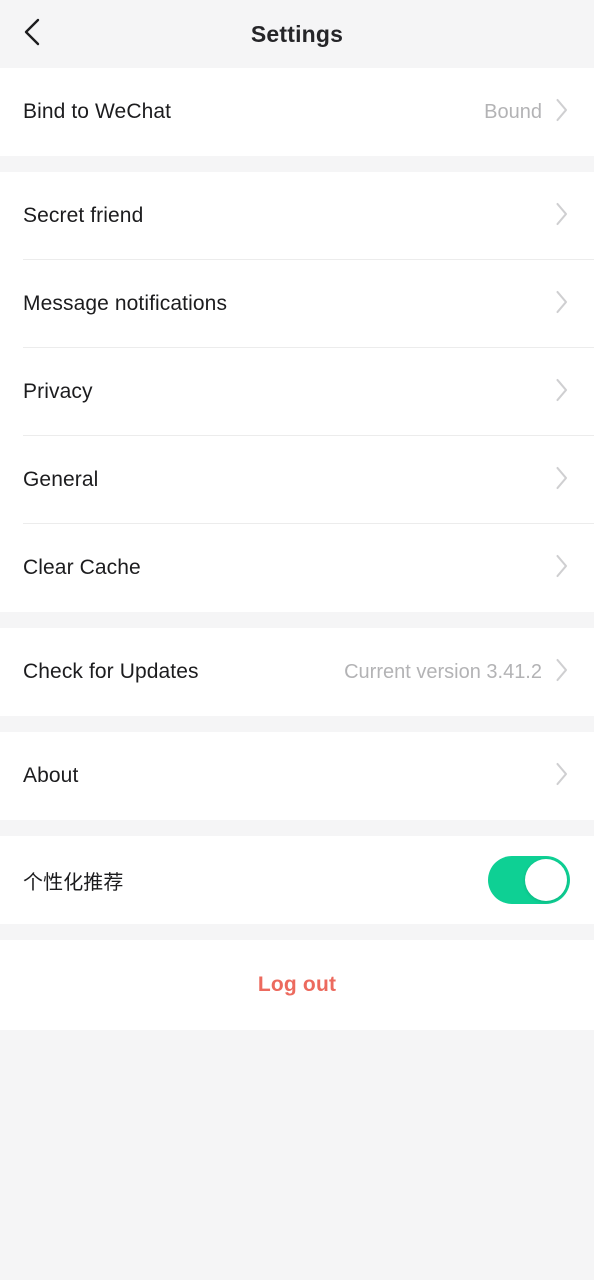 The height and width of the screenshot is (1280, 594). I want to click on row-label: General, so click(61, 479).